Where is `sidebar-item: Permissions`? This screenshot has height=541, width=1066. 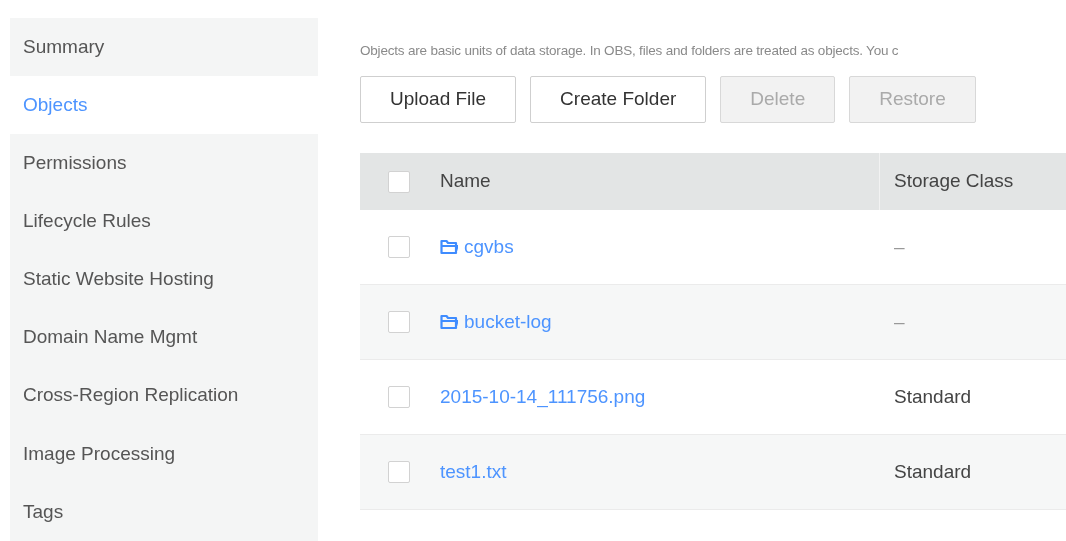 sidebar-item: Permissions is located at coordinates (164, 163).